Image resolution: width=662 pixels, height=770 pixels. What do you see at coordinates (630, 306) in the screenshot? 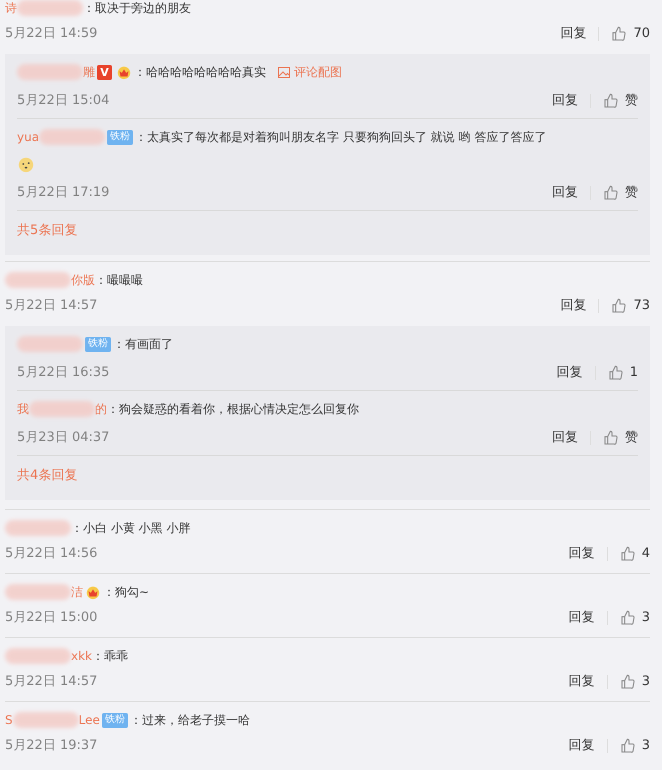
I see `like-button: 73` at bounding box center [630, 306].